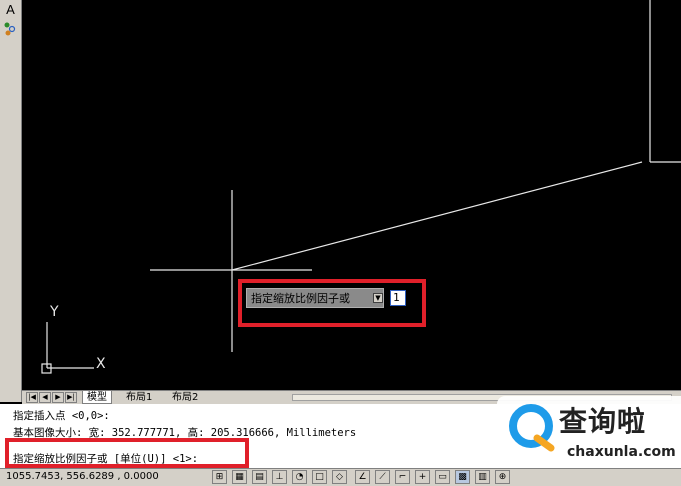 The height and width of the screenshot is (486, 681). I want to click on ucs-icon: Y X, so click(73, 339).